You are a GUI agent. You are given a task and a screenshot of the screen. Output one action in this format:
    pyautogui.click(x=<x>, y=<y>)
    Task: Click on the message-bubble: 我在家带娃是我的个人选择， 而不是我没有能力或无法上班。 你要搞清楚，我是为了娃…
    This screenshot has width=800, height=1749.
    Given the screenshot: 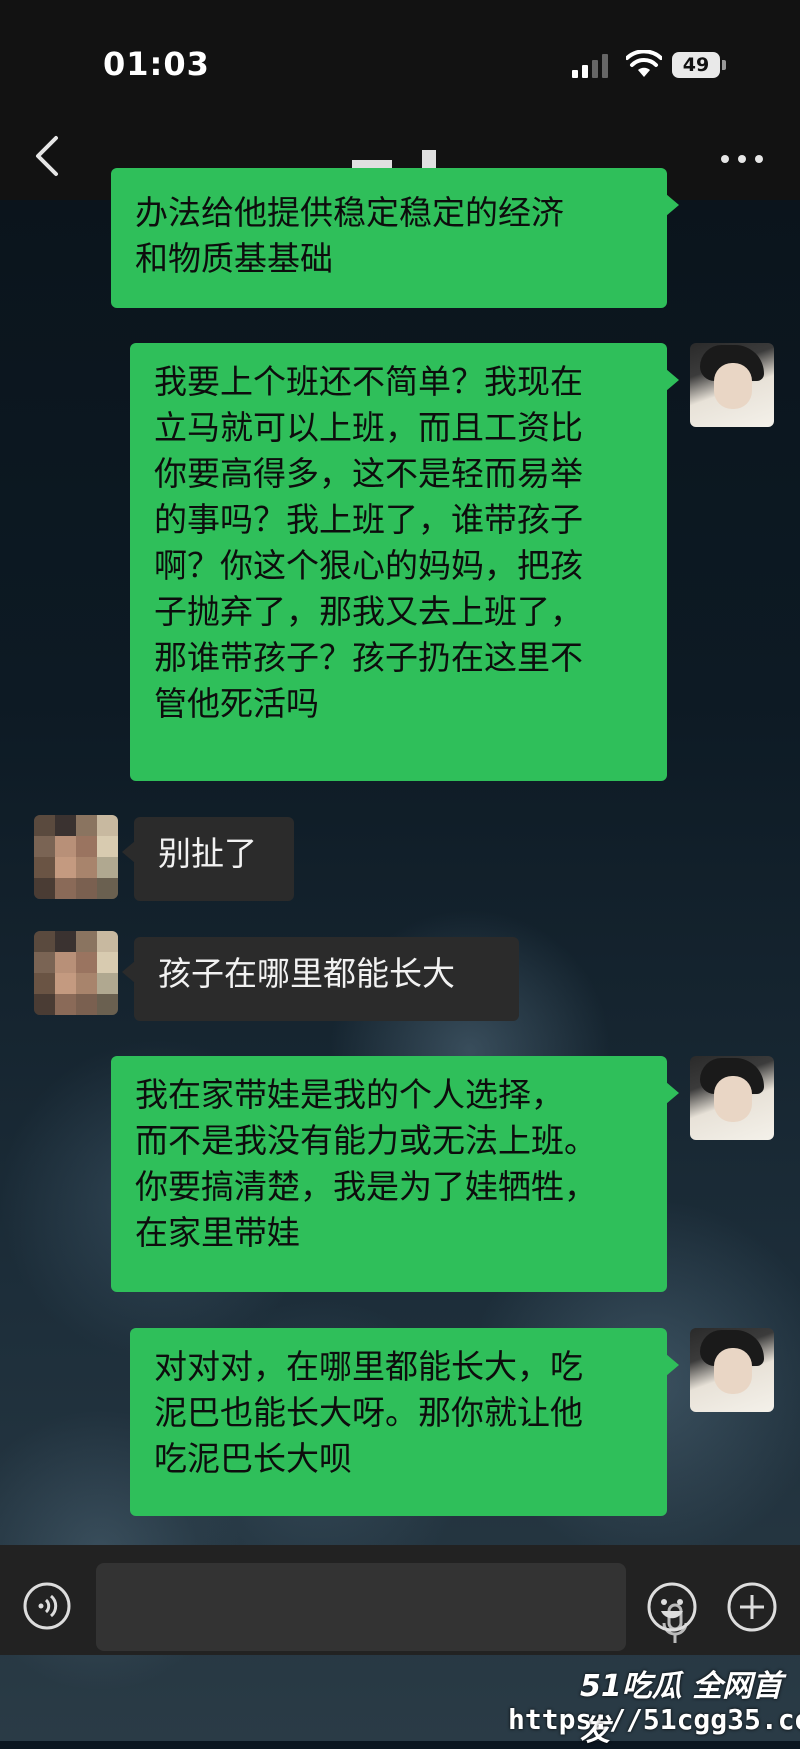 What is the action you would take?
    pyautogui.click(x=395, y=1174)
    